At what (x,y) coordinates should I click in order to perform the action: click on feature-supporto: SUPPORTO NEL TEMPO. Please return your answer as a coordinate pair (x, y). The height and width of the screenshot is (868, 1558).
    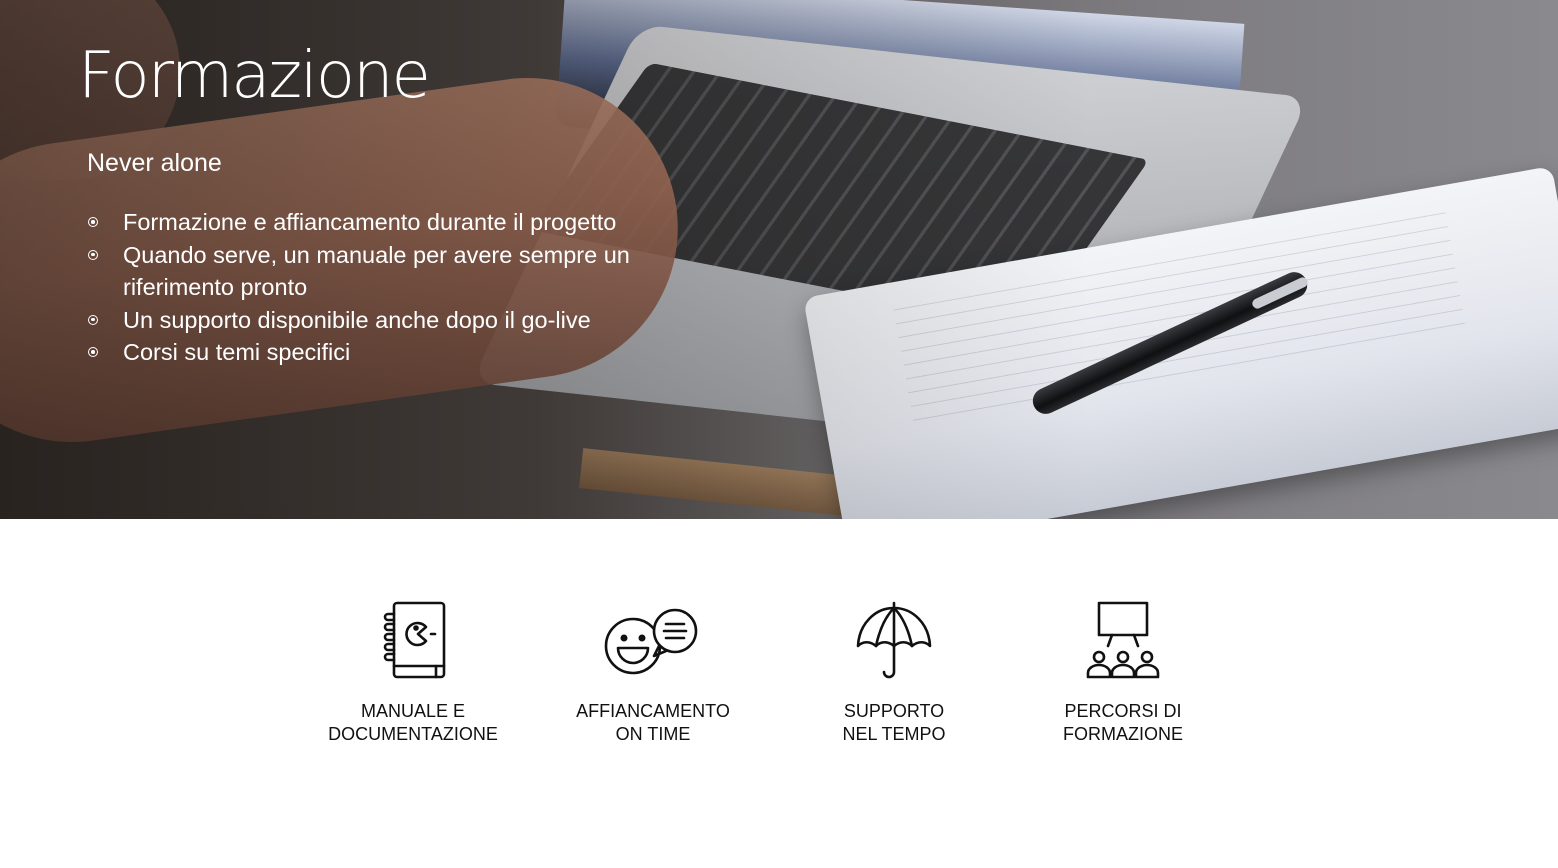
    Looking at the image, I should click on (894, 673).